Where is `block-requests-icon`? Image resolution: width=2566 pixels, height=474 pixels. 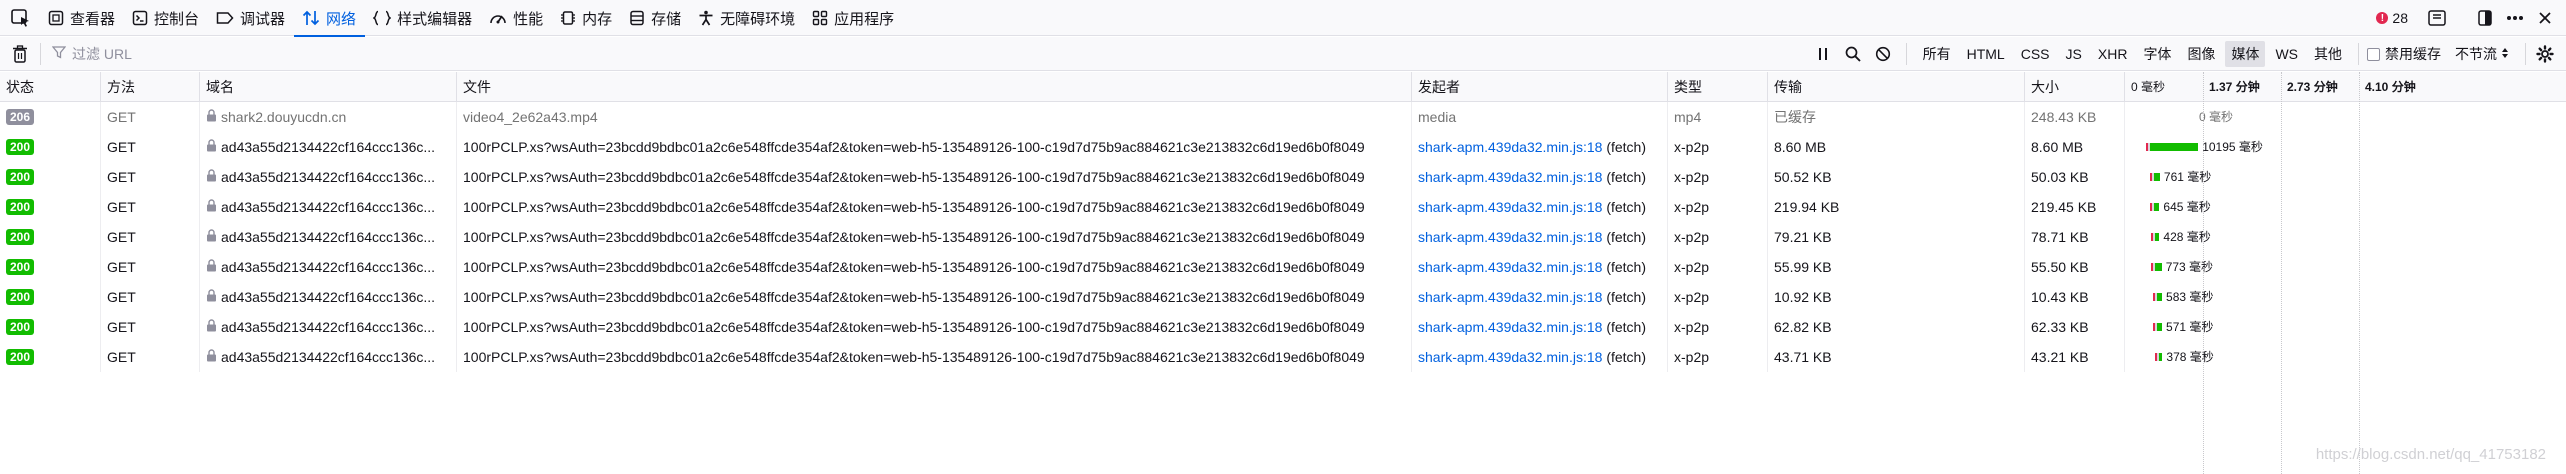
block-requests-icon is located at coordinates (1883, 54).